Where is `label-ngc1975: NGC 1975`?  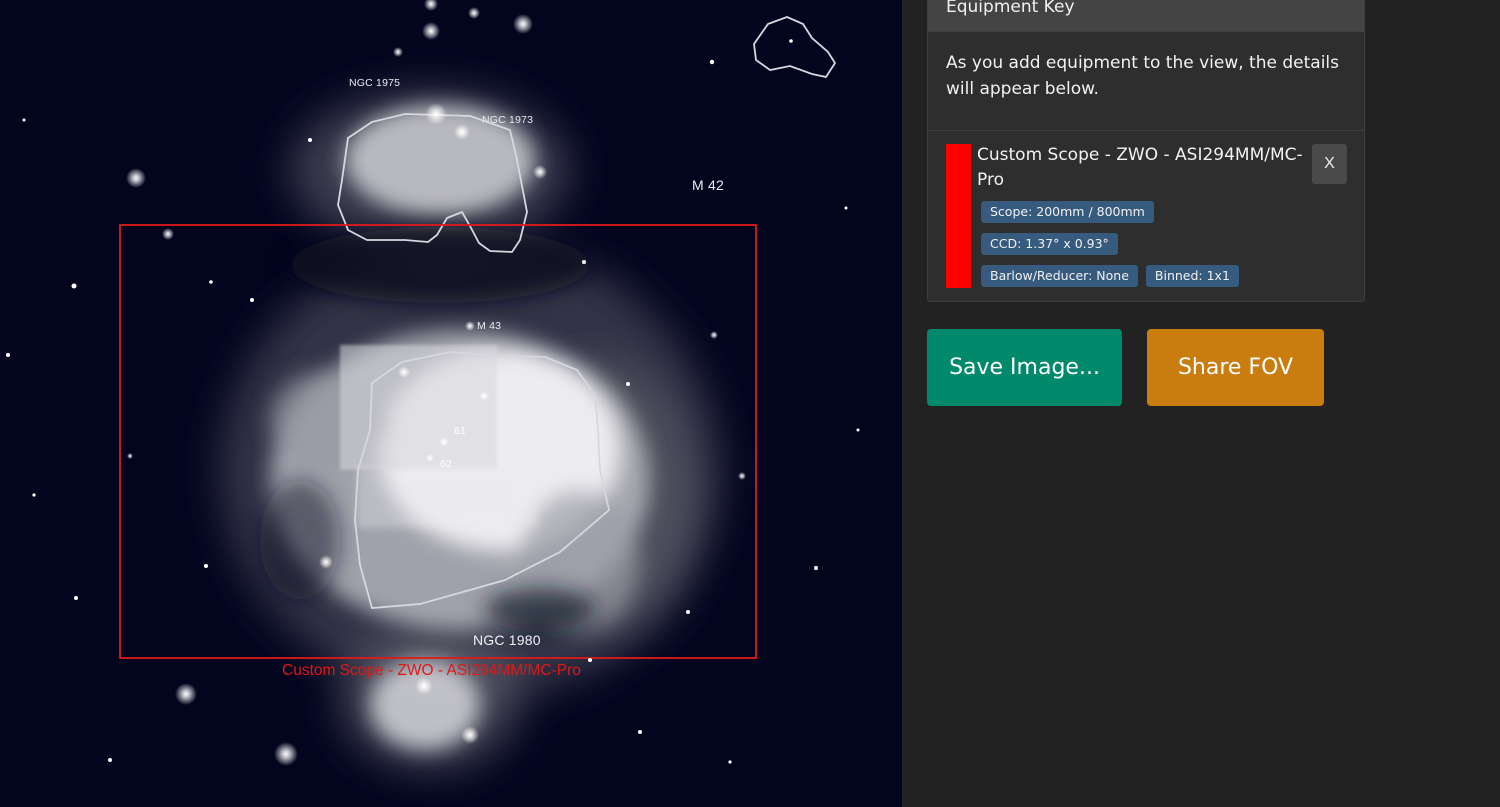 label-ngc1975: NGC 1975 is located at coordinates (375, 83).